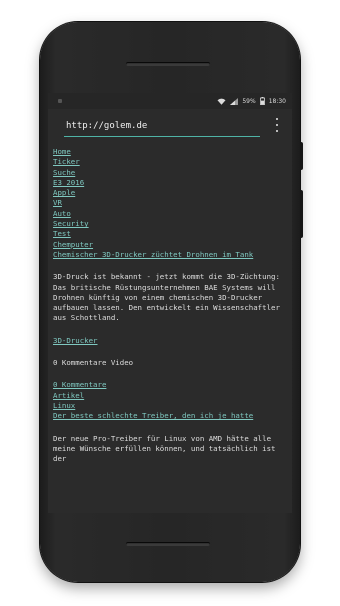 The height and width of the screenshot is (606, 340). Describe the element at coordinates (170, 224) in the screenshot. I see `nav-link-security: Security` at that location.